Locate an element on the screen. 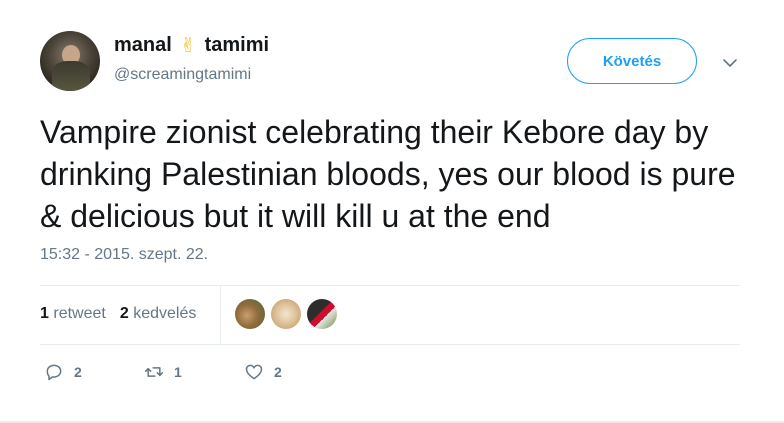 The image size is (784, 423). retweet-stat: 1 retweet is located at coordinates (73, 314).